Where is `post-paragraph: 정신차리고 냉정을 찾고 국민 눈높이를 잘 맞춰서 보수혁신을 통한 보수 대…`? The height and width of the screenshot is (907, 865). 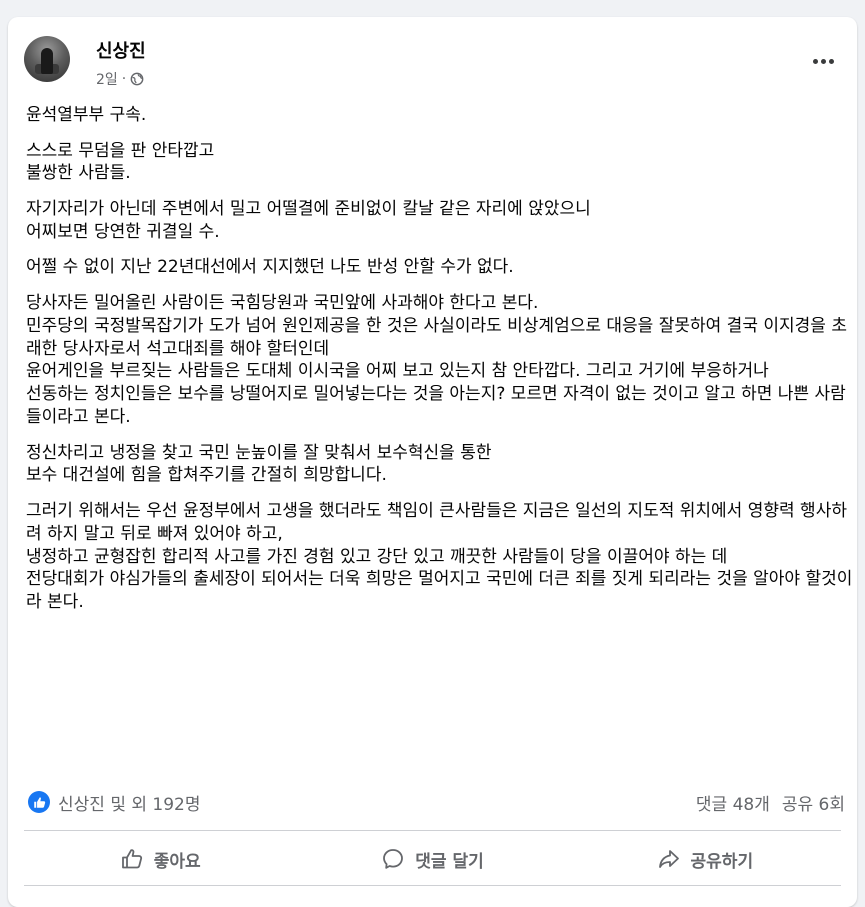
post-paragraph: 정신차리고 냉정을 찾고 국민 눈높이를 잘 맞춰서 보수혁신을 통한 보수 대… is located at coordinates (259, 464).